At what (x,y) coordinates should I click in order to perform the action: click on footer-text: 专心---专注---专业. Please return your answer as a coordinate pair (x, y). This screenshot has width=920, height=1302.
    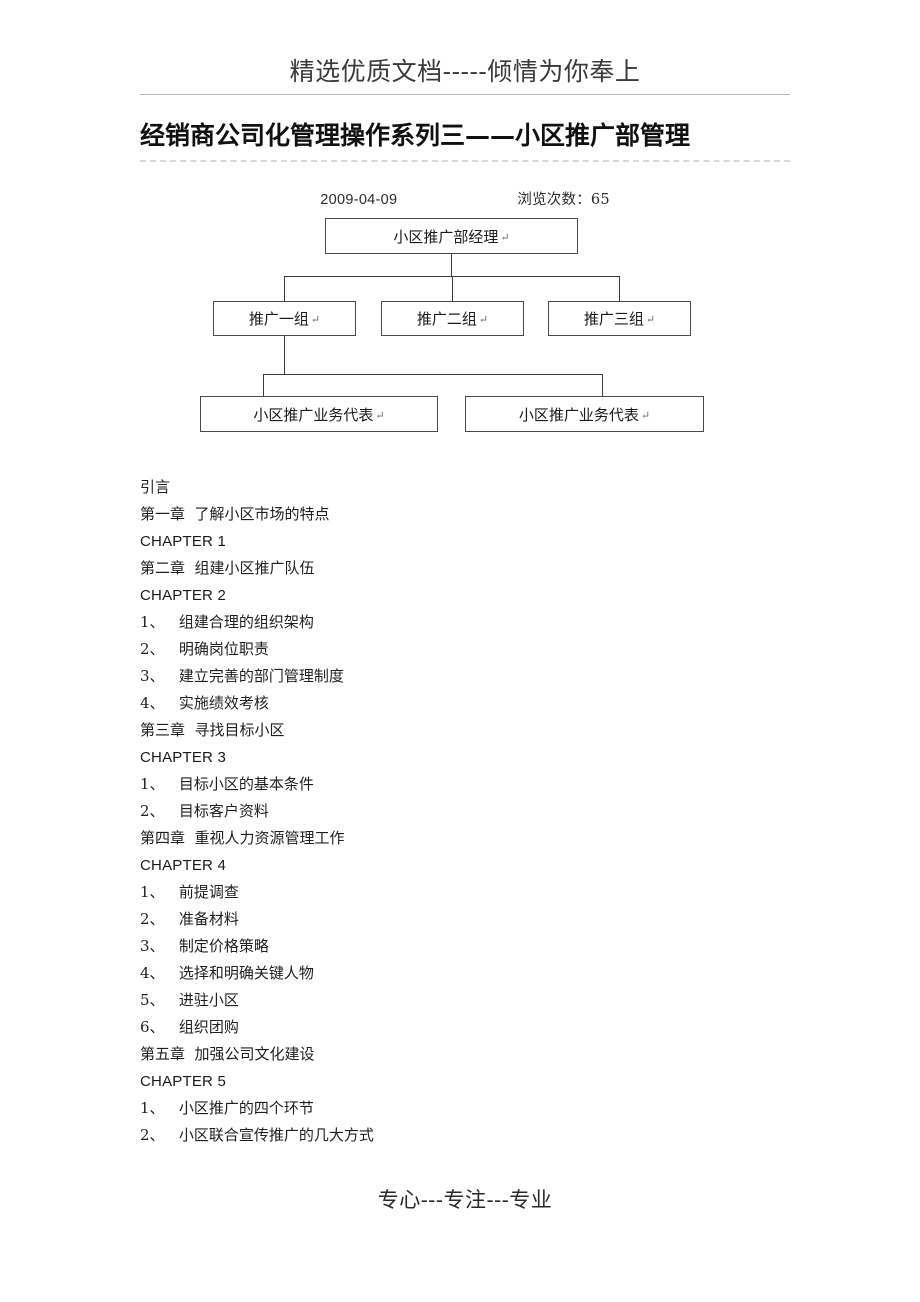
    Looking at the image, I should click on (465, 1200).